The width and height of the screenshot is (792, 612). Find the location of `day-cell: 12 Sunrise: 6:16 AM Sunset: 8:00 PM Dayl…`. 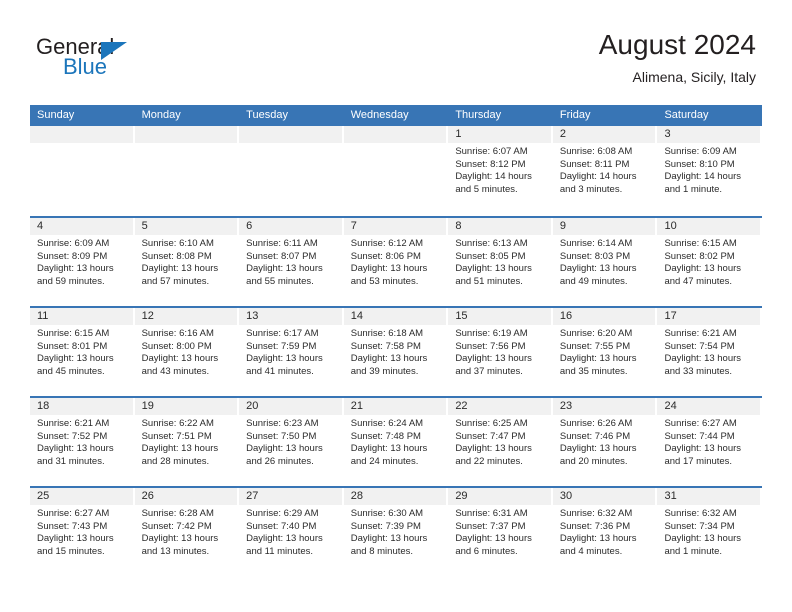

day-cell: 12 Sunrise: 6:16 AM Sunset: 8:00 PM Dayl… is located at coordinates (187, 352).